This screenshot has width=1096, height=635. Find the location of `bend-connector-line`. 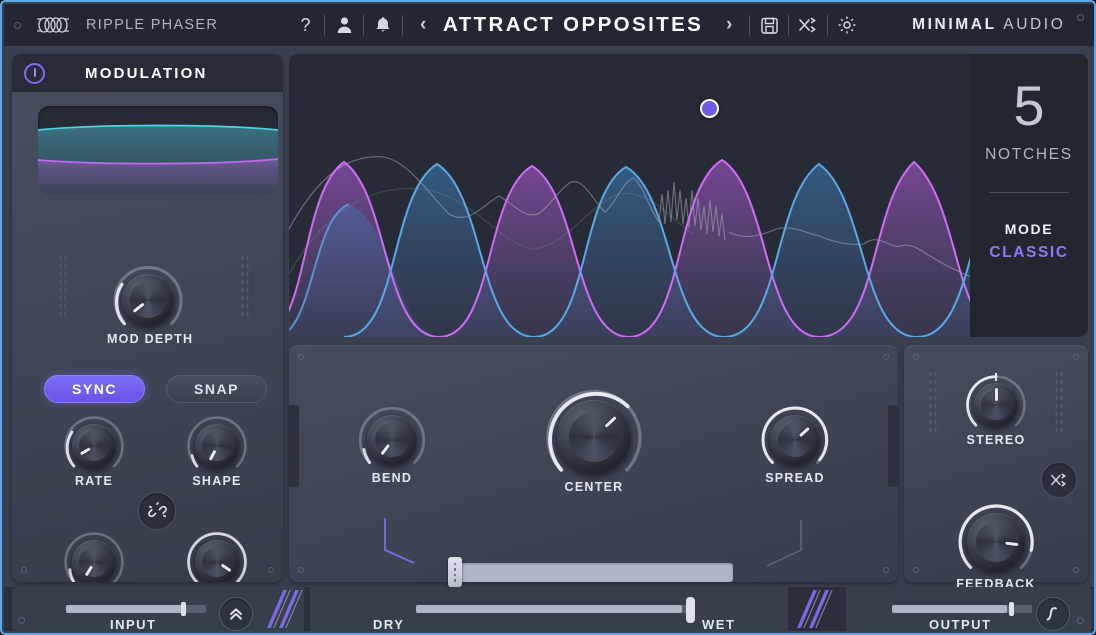

bend-connector-line is located at coordinates (399, 541).